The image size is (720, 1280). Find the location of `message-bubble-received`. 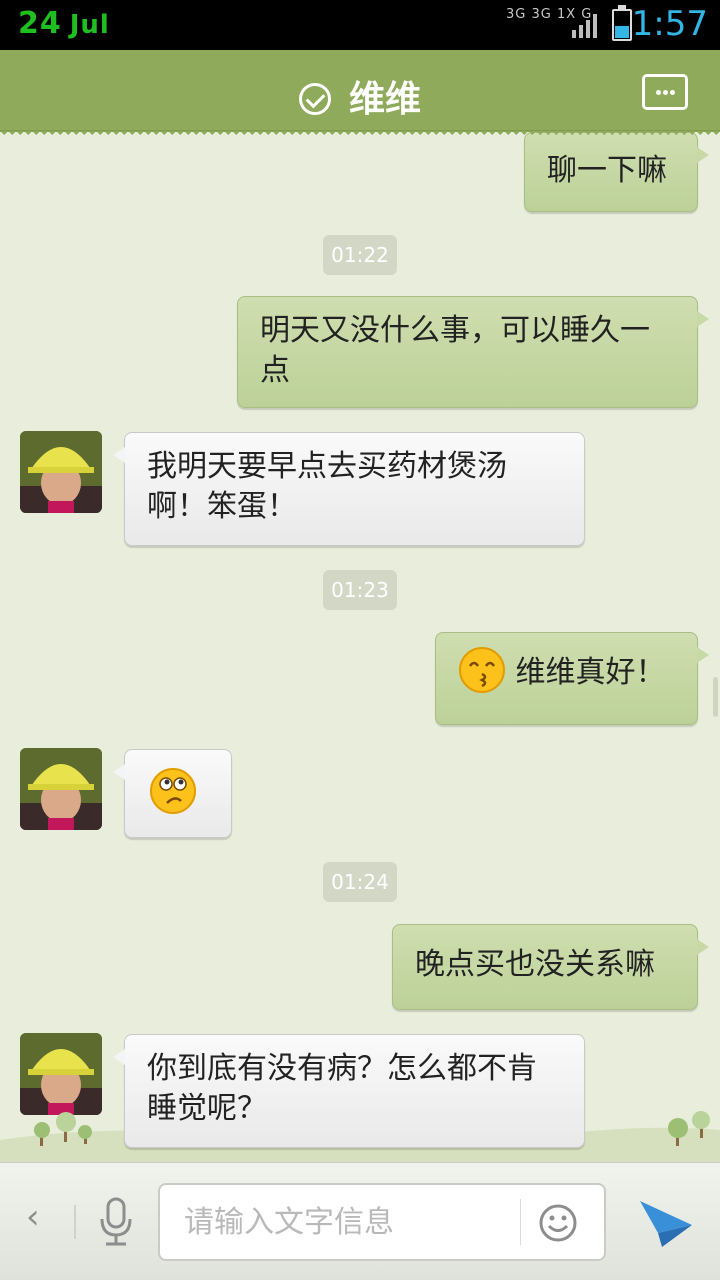

message-bubble-received is located at coordinates (172, 793).